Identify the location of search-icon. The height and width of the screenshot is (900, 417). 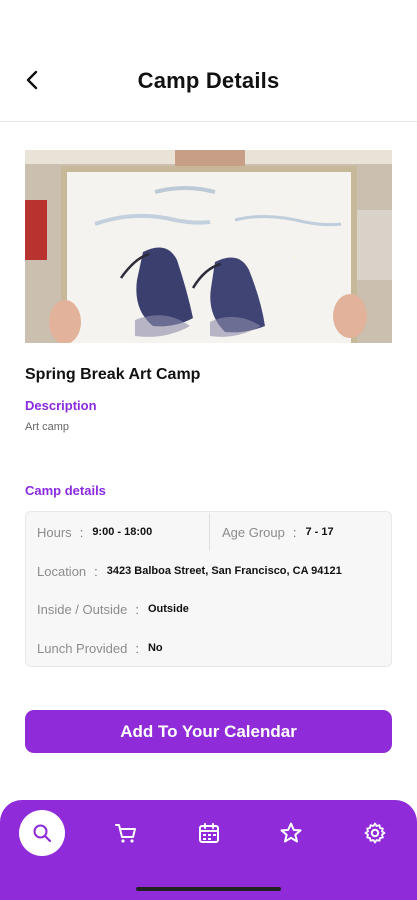
(42, 833).